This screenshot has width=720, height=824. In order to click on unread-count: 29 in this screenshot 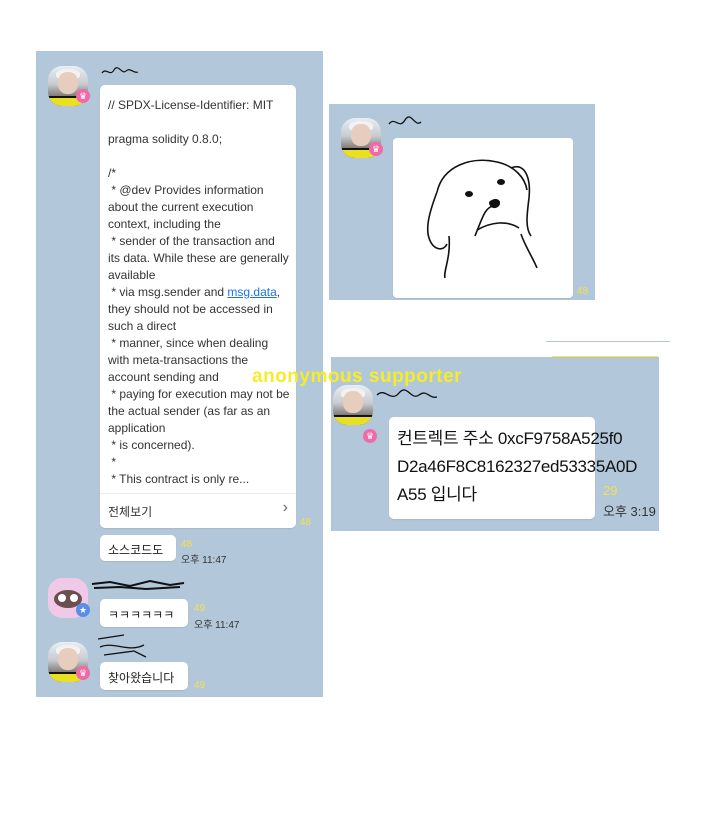, I will do `click(610, 490)`.